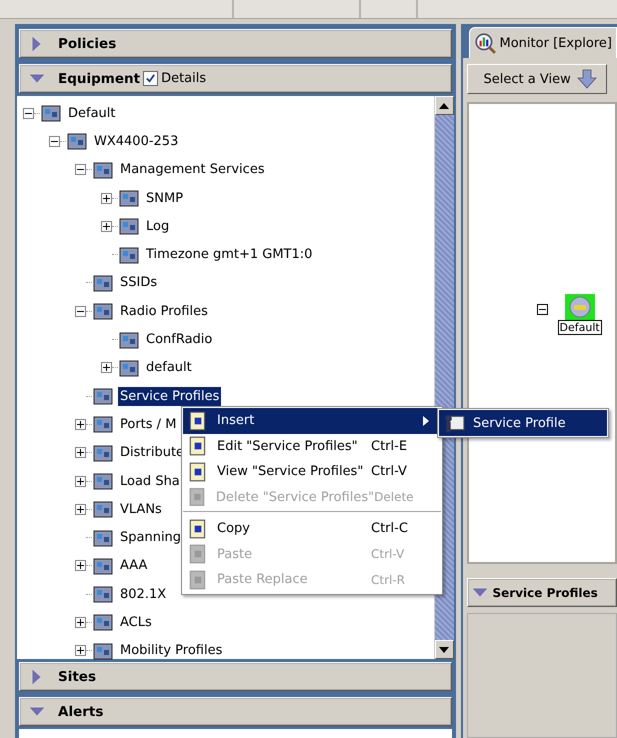 This screenshot has width=617, height=738. Describe the element at coordinates (169, 368) in the screenshot. I see `tree-item: default` at that location.